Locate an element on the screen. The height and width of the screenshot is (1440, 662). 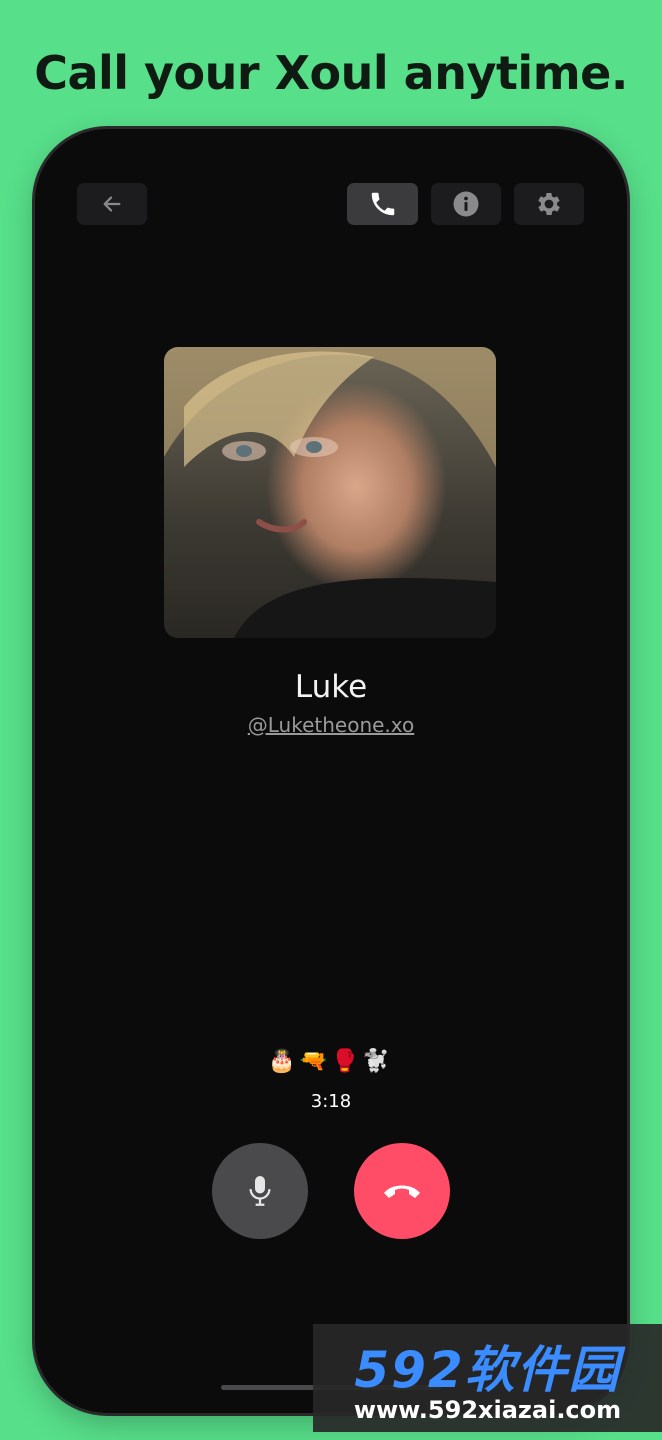
watermark-url: www.592xiazai.com is located at coordinates (487, 1410).